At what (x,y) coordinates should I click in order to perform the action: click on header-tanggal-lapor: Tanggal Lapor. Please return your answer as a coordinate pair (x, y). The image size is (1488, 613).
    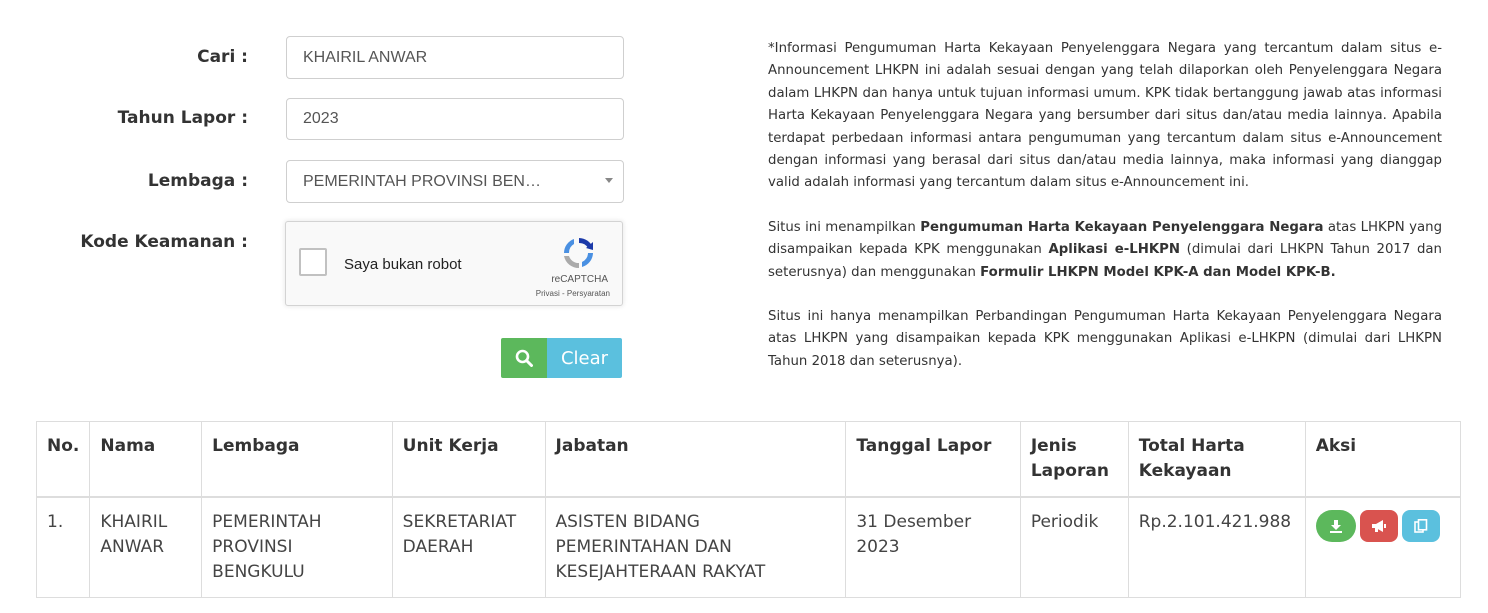
    Looking at the image, I should click on (933, 459).